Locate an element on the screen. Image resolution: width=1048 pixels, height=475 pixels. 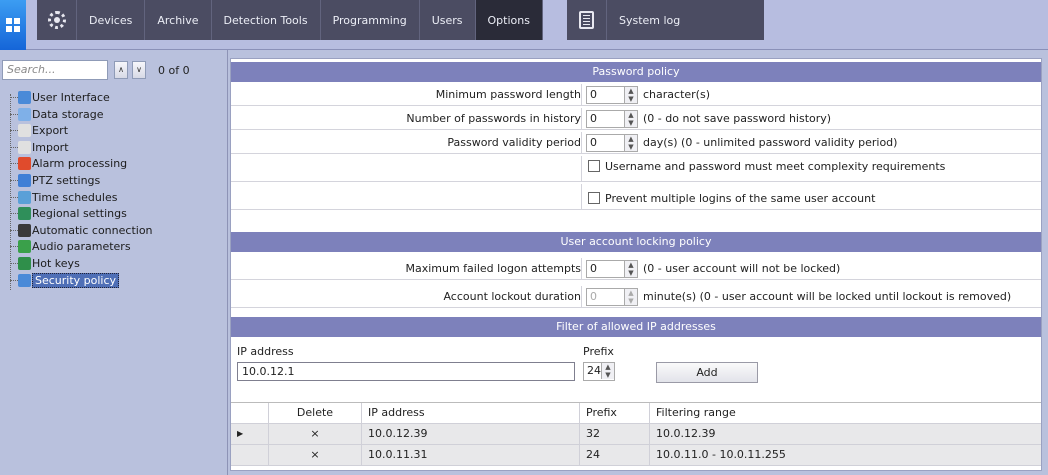
table-row: × 10.0.11.31 24 10.0.11.0 - 10.0.11.255 is located at coordinates (636, 455).